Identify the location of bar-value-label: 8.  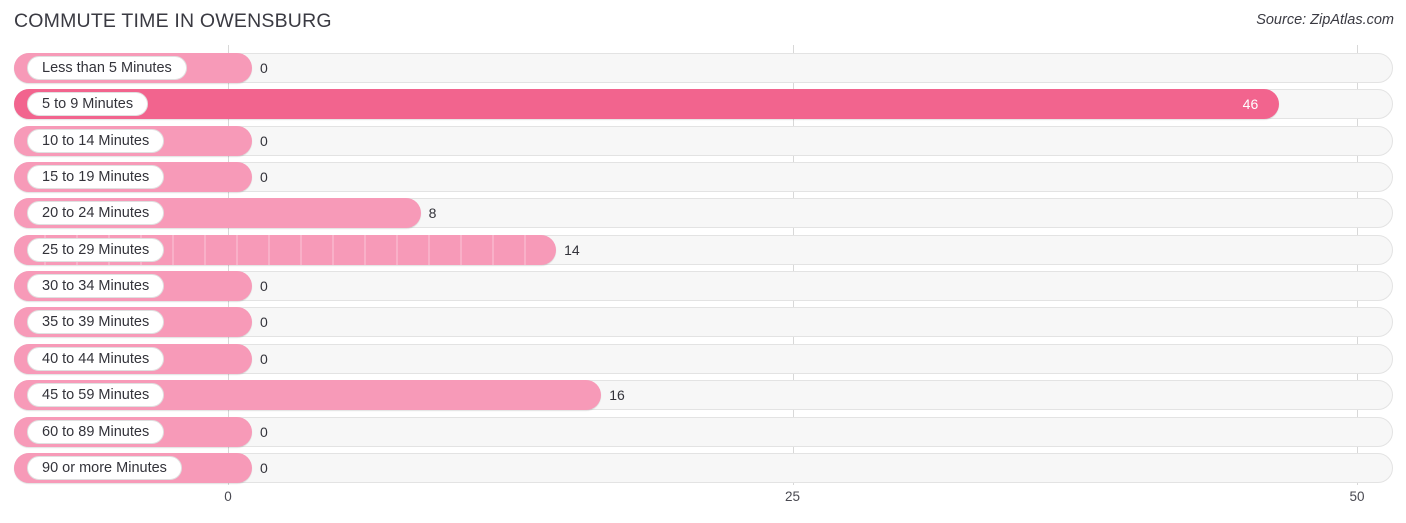
(432, 213).